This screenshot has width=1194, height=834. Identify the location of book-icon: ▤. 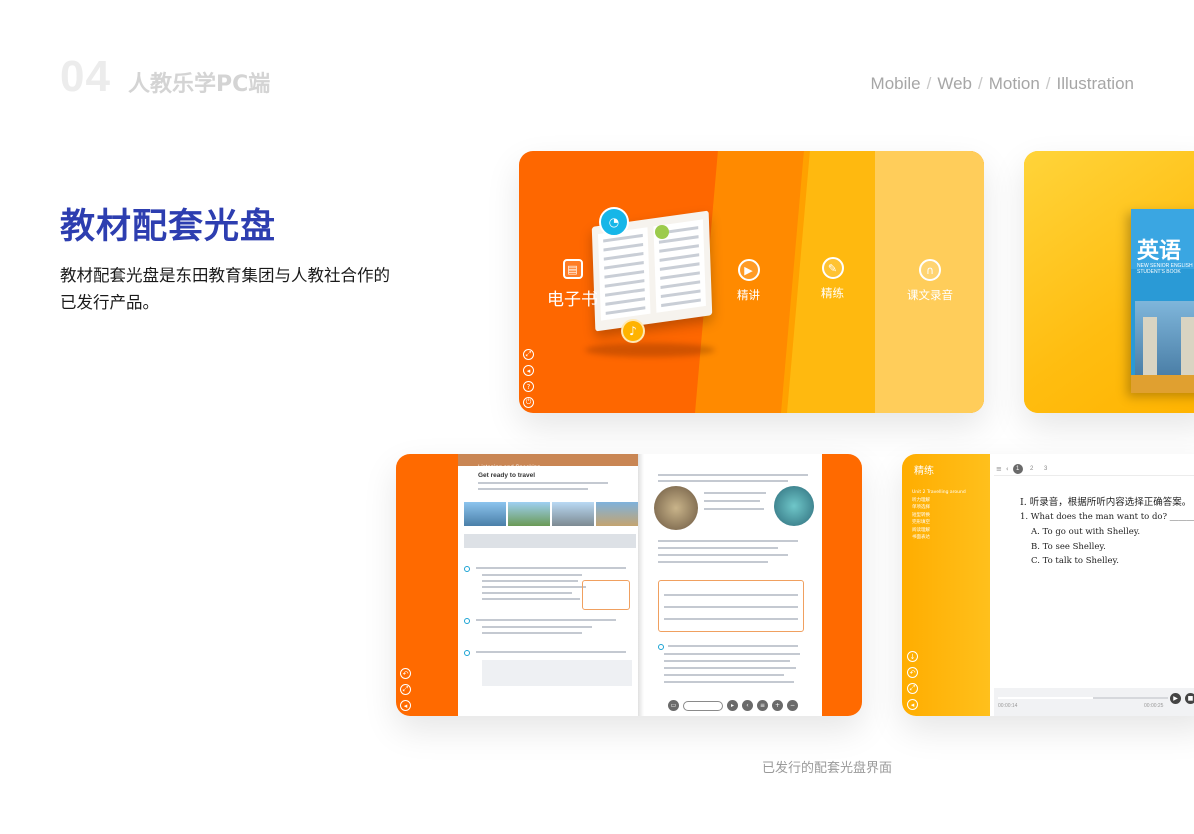
(572, 269).